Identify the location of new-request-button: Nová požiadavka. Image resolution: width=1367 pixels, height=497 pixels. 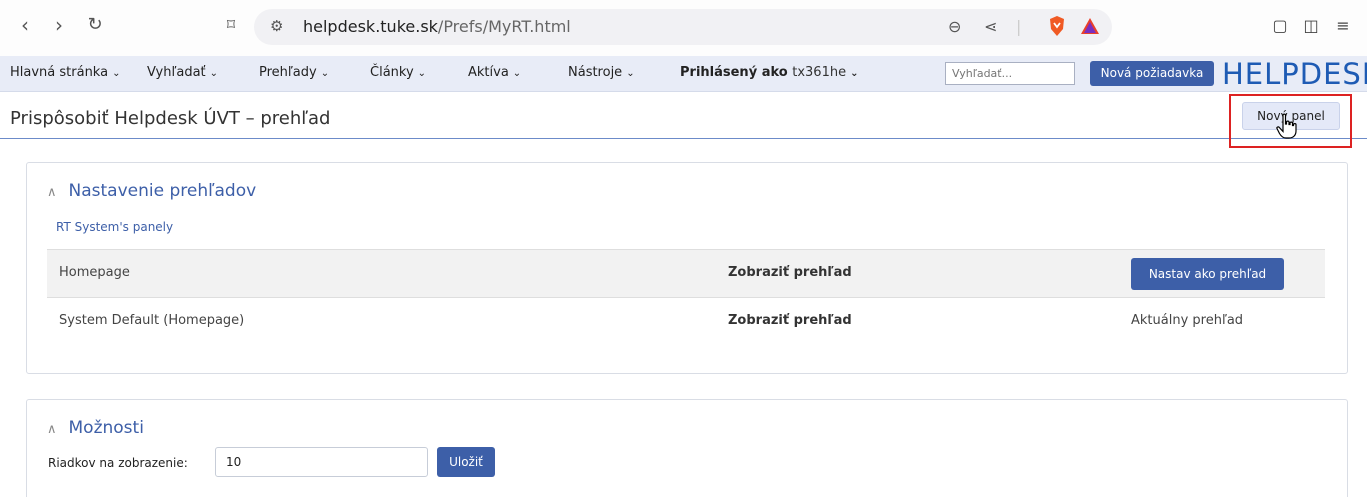
(1152, 73).